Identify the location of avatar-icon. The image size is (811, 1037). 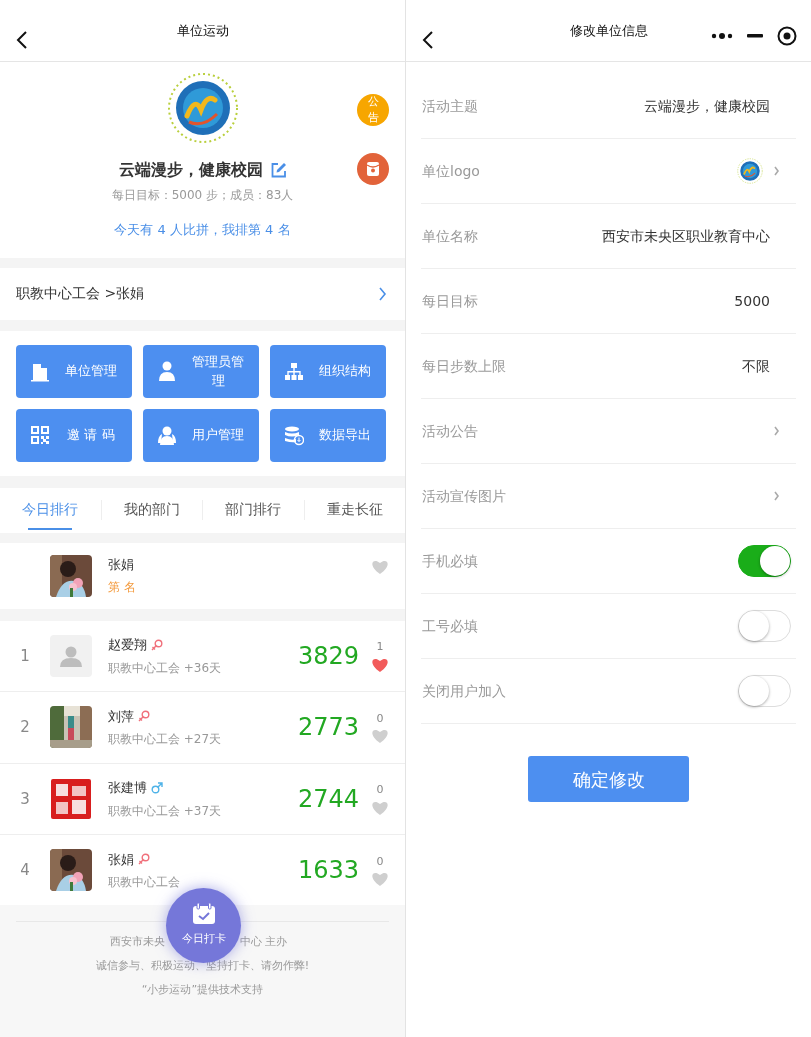
(71, 655).